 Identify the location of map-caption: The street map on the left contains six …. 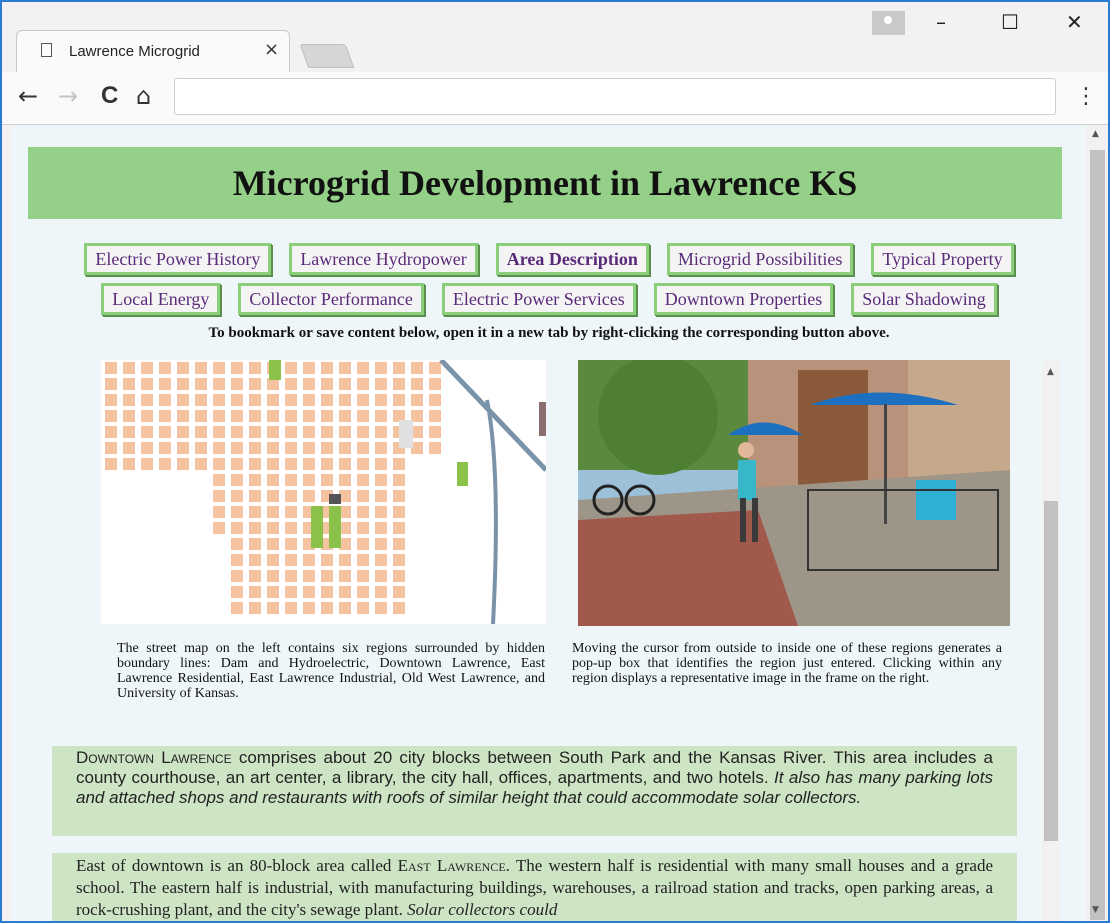
(331, 671).